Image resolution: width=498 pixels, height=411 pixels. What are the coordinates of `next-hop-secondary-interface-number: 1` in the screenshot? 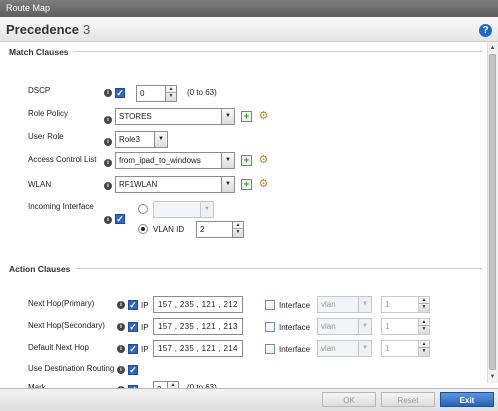 It's located at (400, 326).